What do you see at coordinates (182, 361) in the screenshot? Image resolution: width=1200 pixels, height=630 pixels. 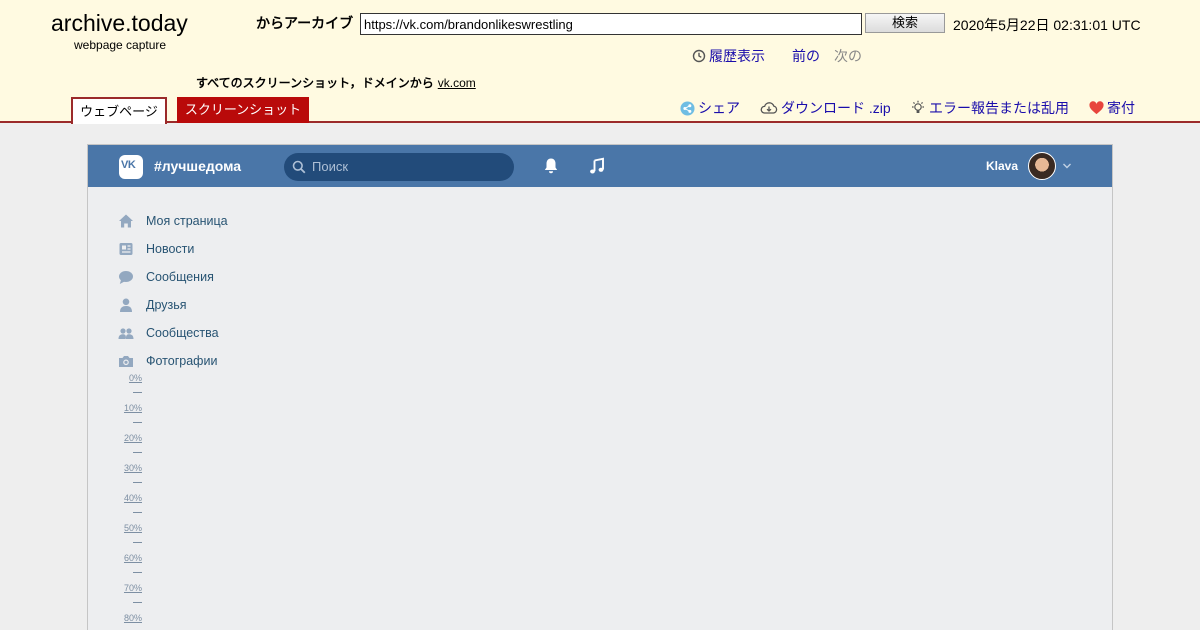 I see `sidebar-item-label: Фотографии` at bounding box center [182, 361].